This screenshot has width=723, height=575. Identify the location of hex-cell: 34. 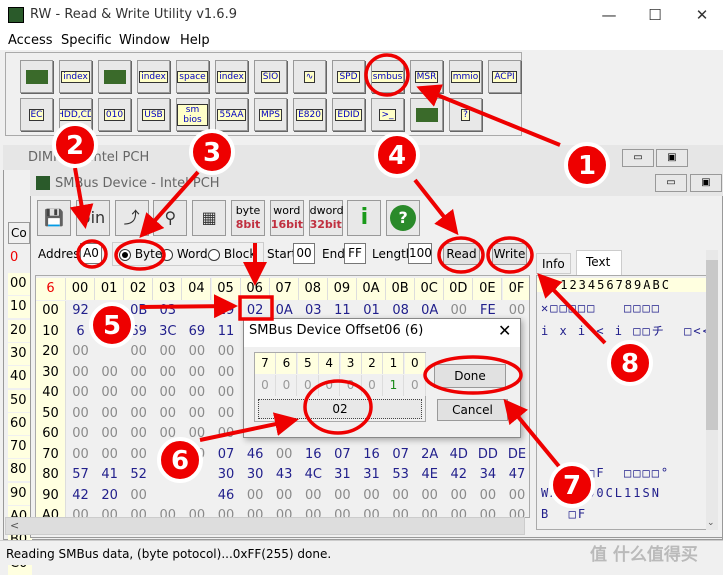
(487, 475).